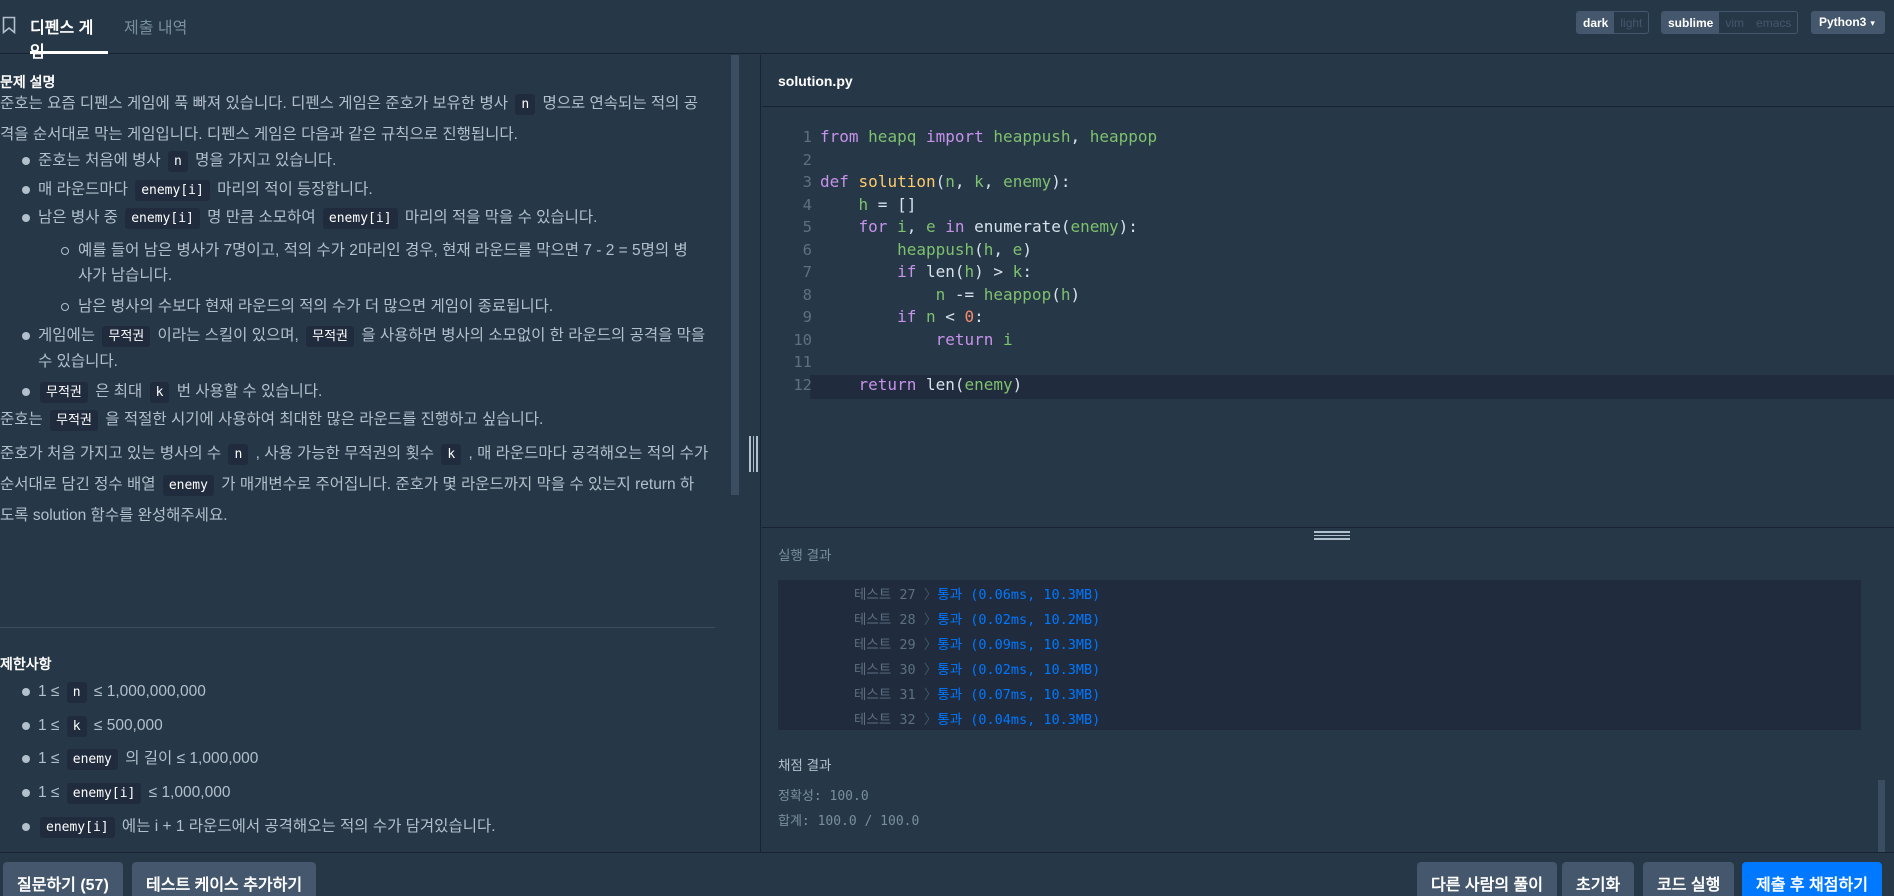 This screenshot has height=896, width=1894. Describe the element at coordinates (1328, 527) in the screenshot. I see `results-divider` at that location.